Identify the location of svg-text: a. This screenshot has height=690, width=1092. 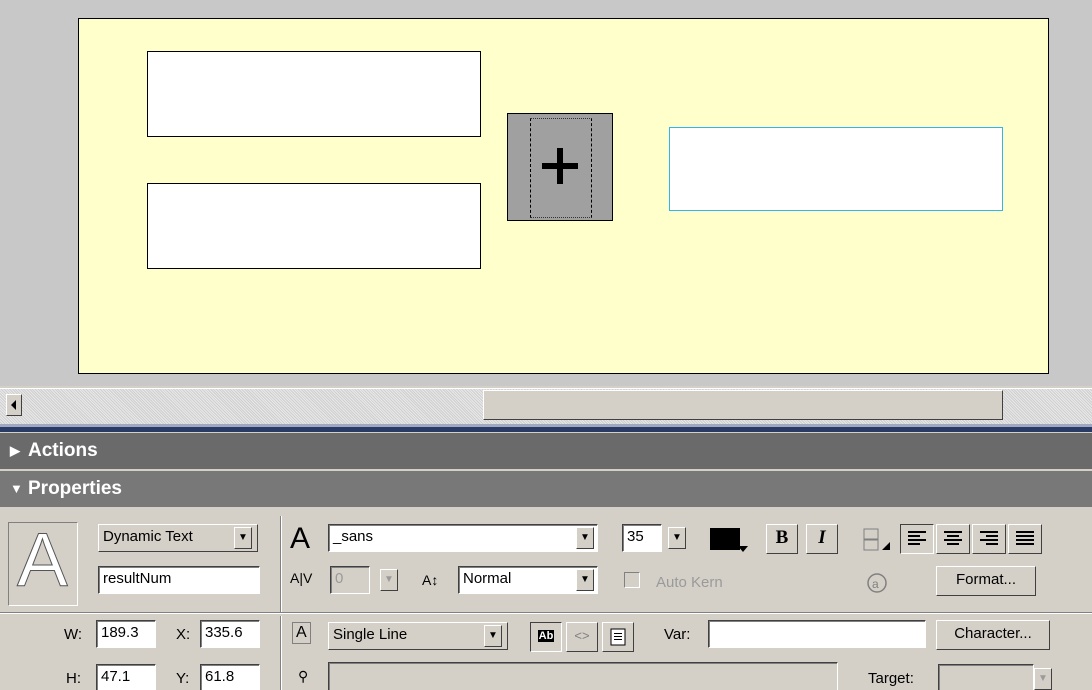
(875, 584).